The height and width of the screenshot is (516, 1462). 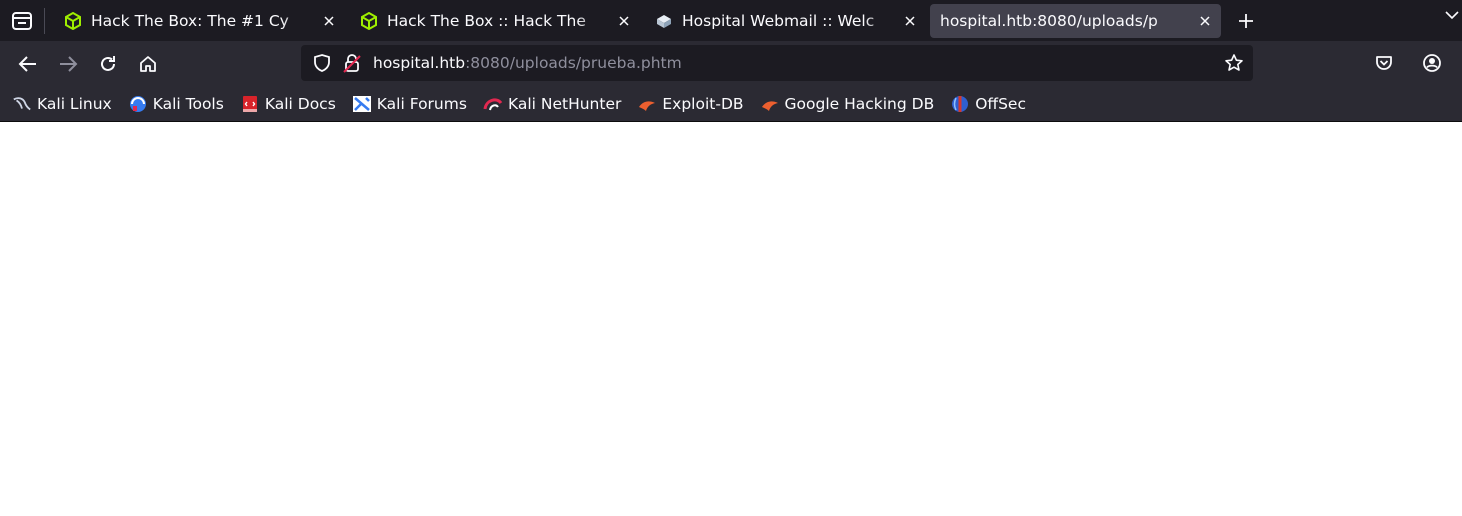 I want to click on kali-forums-icon, so click(x=362, y=104).